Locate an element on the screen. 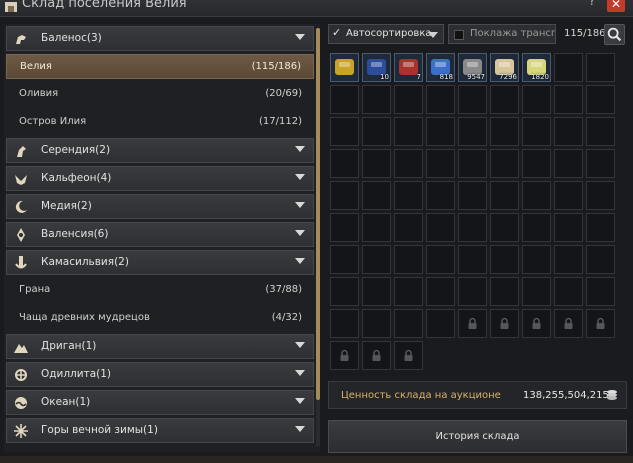 The width and height of the screenshot is (633, 463). inventory-slot is located at coordinates (344, 67).